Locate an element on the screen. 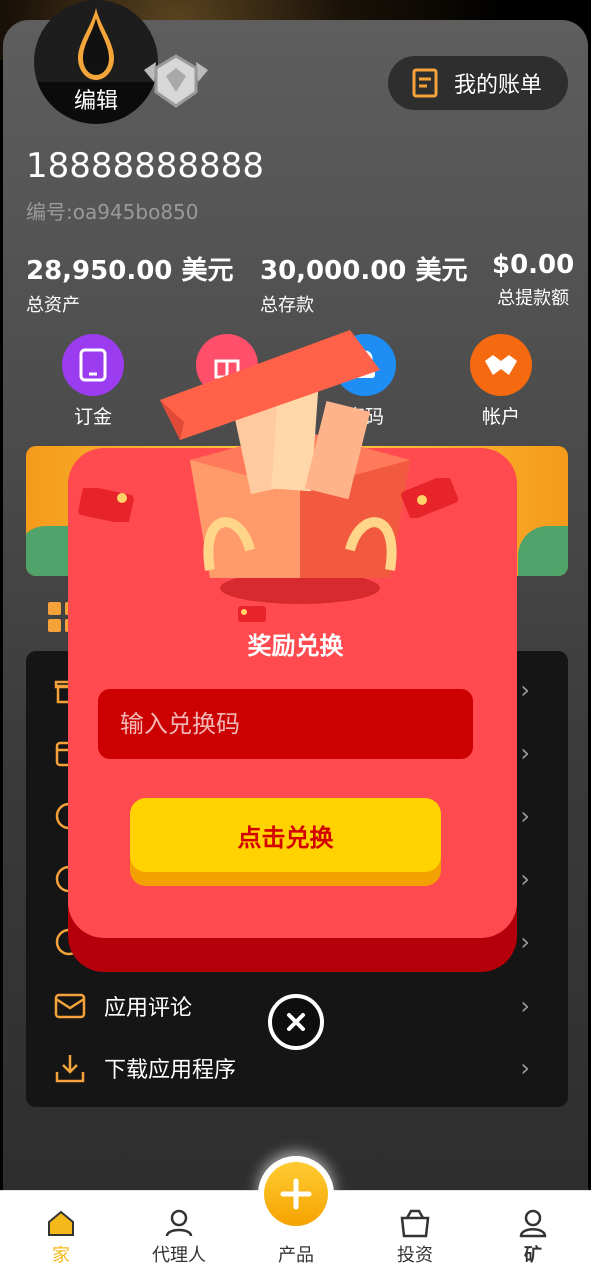 Image resolution: width=591 pixels, height=1280 pixels. gift-box-icon is located at coordinates (285, 467).